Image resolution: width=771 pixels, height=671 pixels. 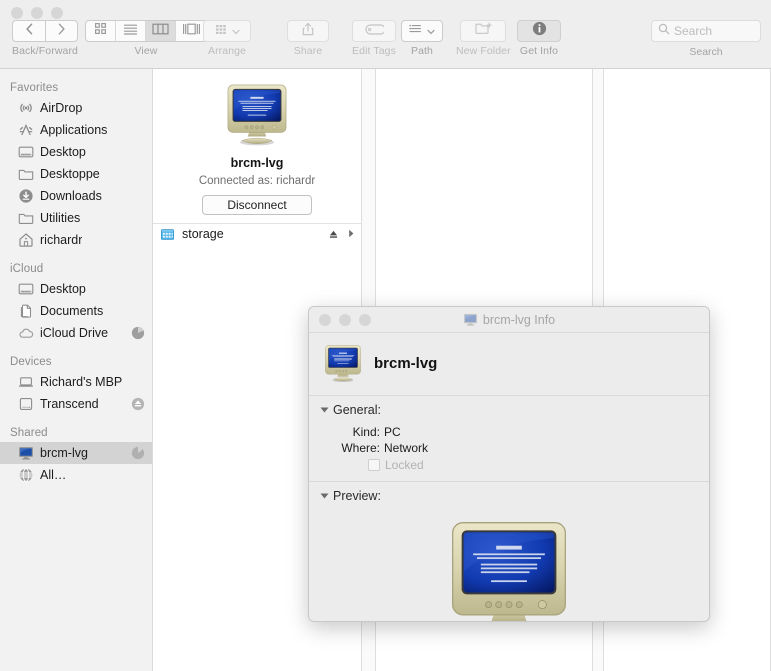 I want to click on edit-tags-group: Edit Tags, so click(x=374, y=38).